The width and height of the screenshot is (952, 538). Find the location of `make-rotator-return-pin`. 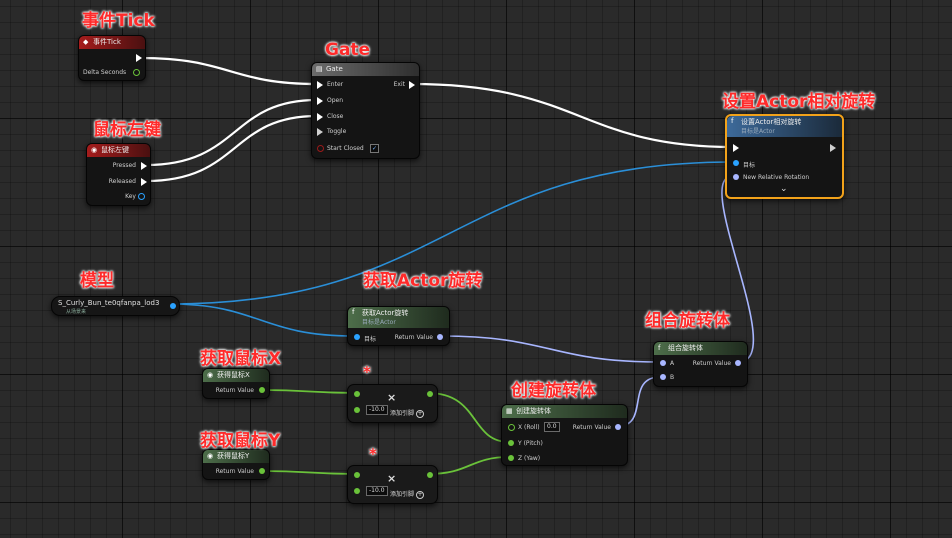

make-rotator-return-pin is located at coordinates (618, 427).